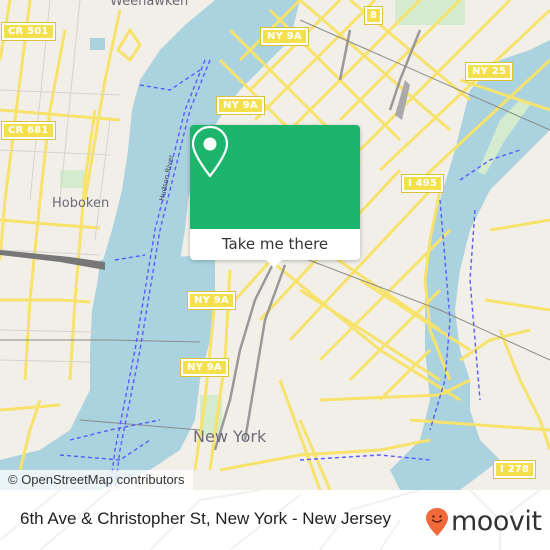 The image size is (550, 550). Describe the element at coordinates (149, 4) in the screenshot. I see `place-label-weehawken: Weehawken` at that location.